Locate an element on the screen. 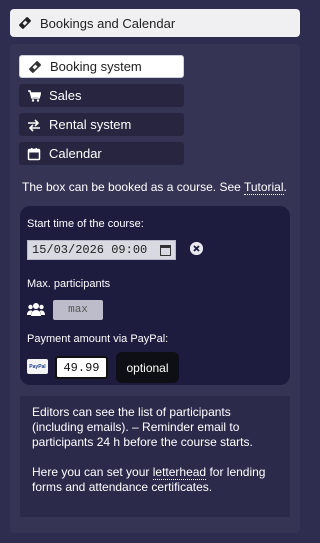  nav-item-label: Calendar is located at coordinates (75, 153).